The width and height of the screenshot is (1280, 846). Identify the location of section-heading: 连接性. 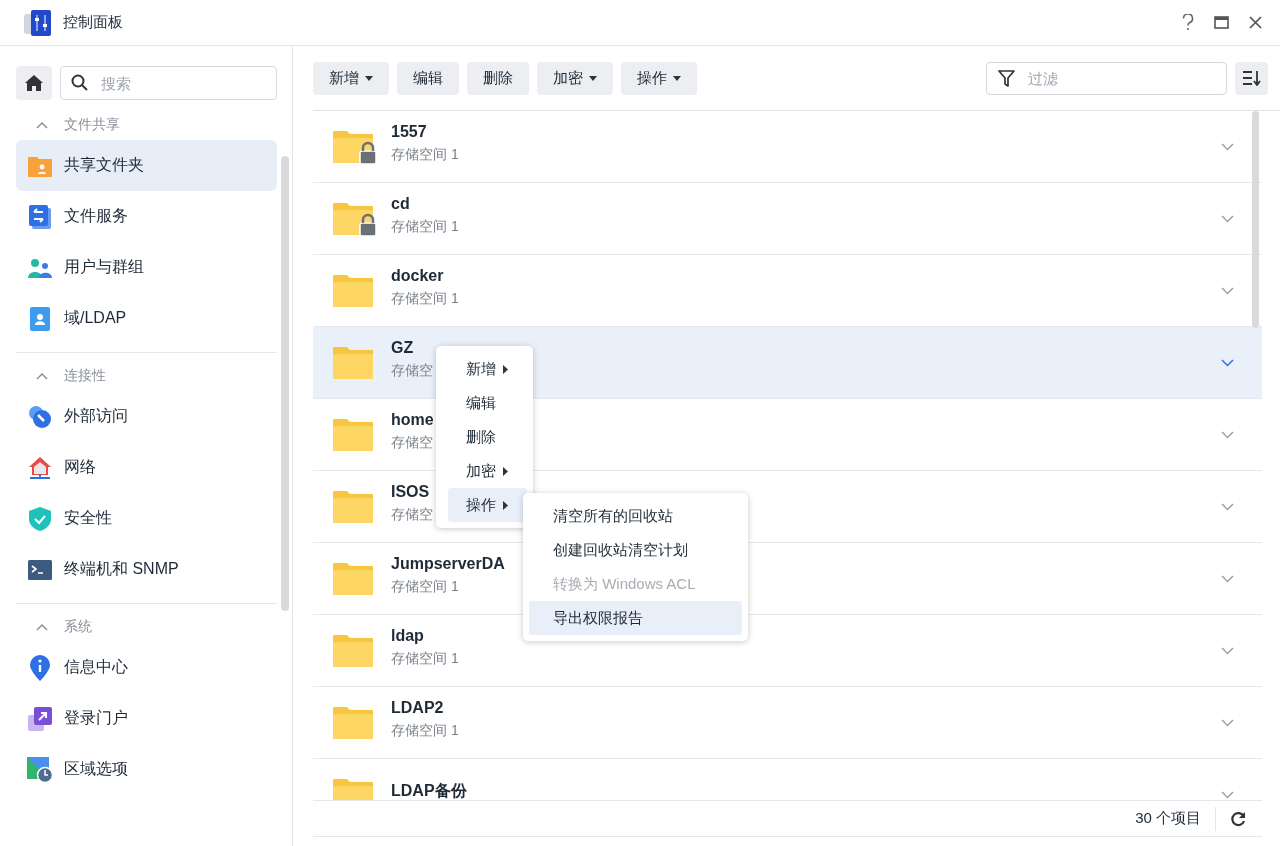
(85, 376).